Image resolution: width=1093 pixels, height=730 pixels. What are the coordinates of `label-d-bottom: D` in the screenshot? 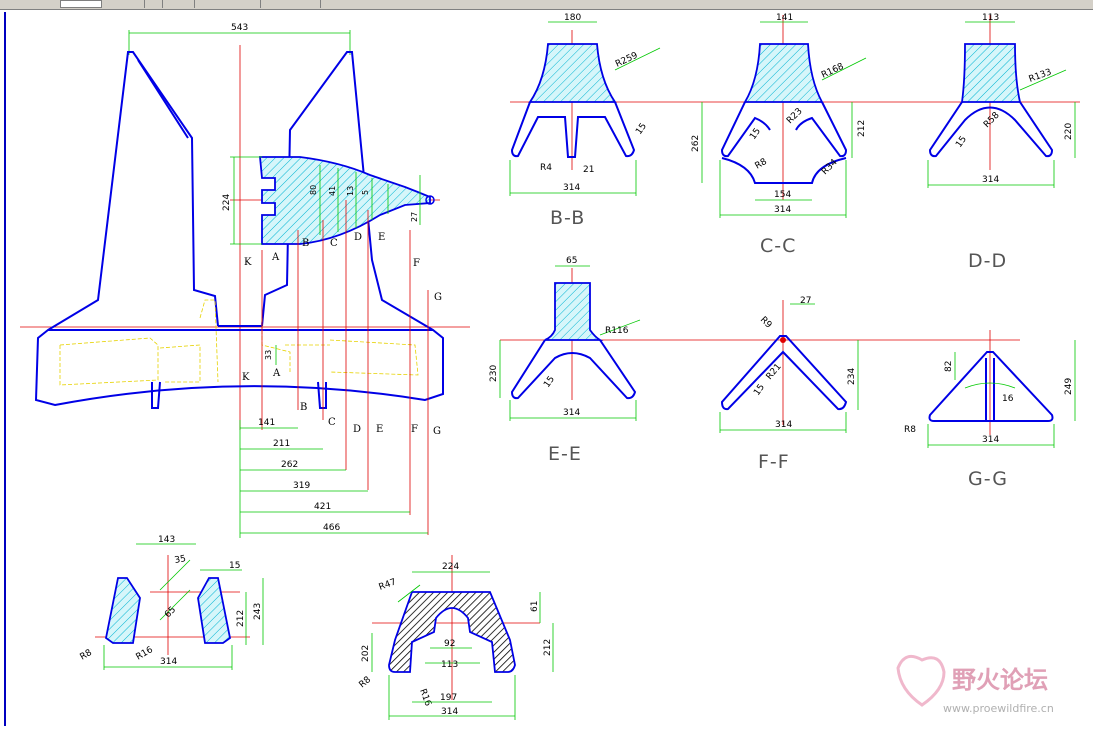 It's located at (357, 429).